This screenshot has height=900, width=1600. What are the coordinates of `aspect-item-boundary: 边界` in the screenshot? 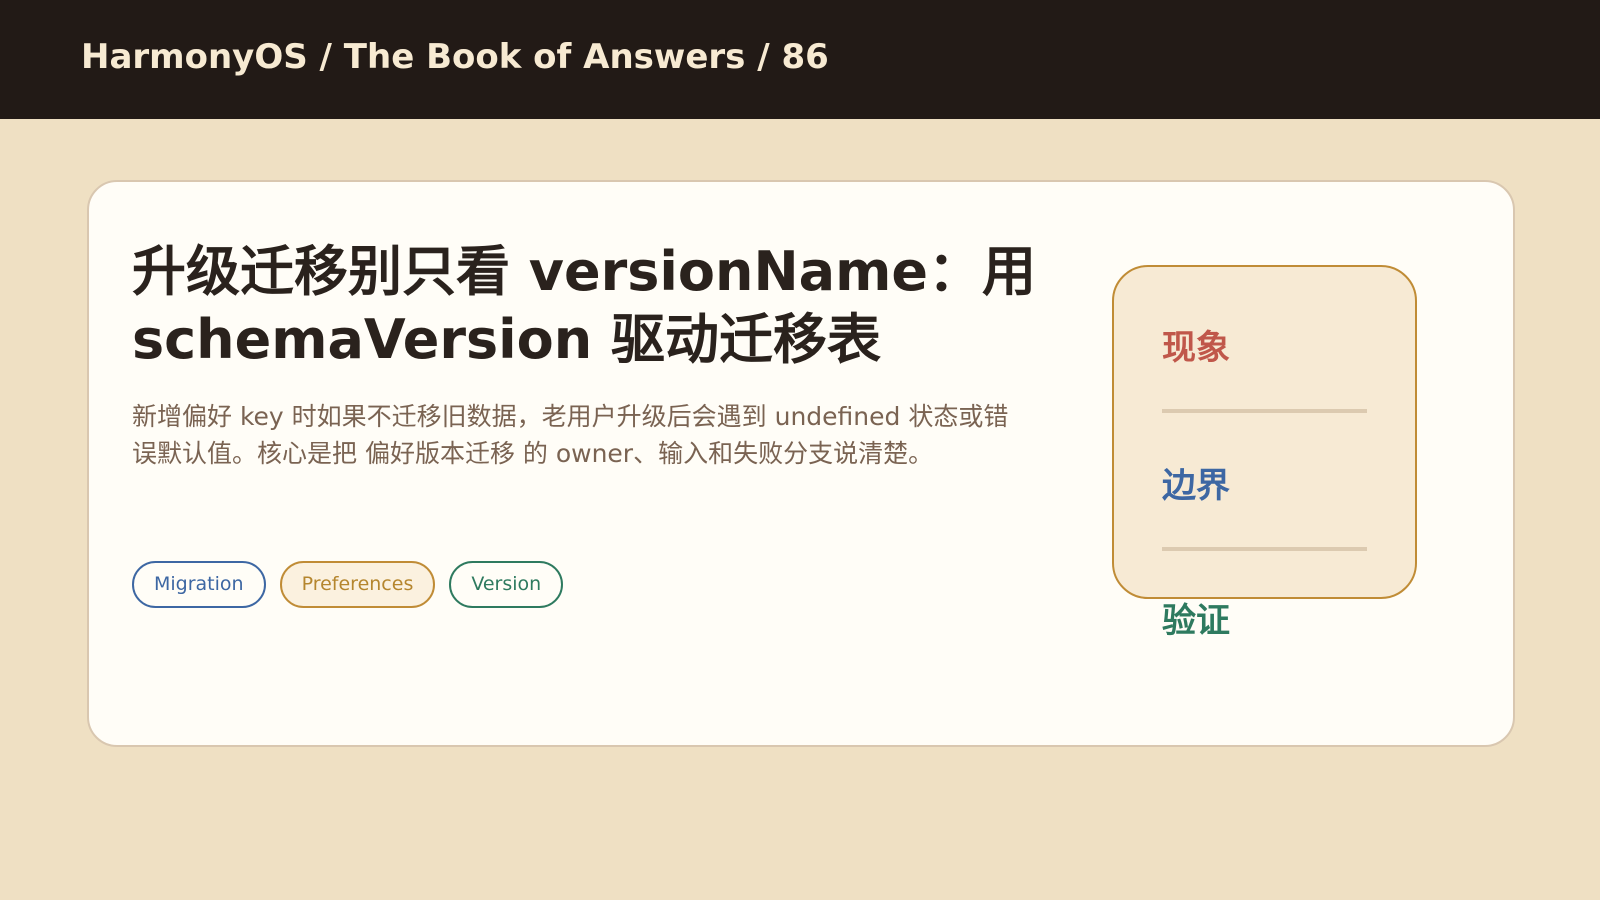 It's located at (1196, 486).